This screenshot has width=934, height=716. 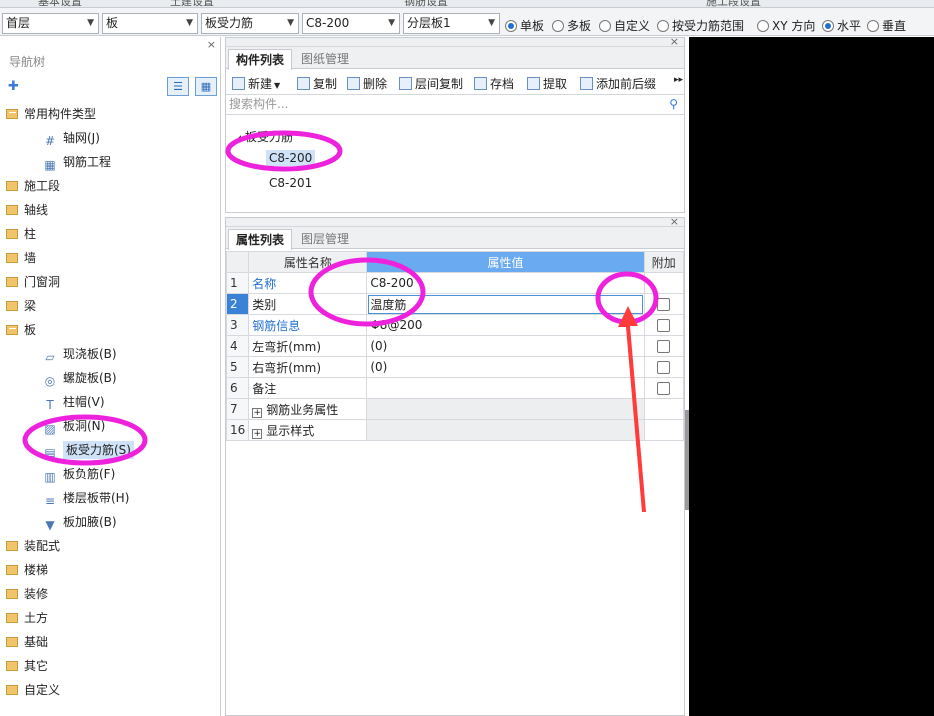 What do you see at coordinates (21, 234) in the screenshot?
I see `tree-item: 柱` at bounding box center [21, 234].